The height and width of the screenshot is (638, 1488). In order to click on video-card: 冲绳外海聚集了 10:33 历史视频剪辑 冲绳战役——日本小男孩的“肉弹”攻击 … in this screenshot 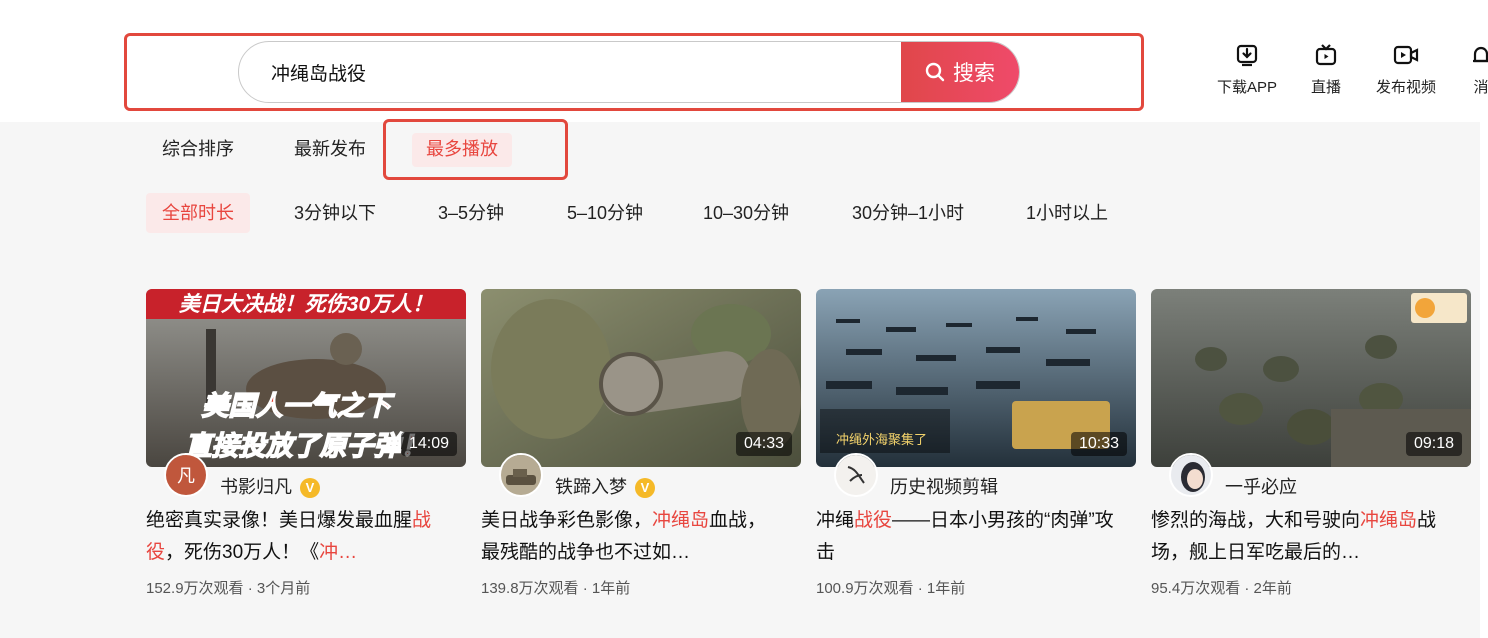, I will do `click(976, 443)`.